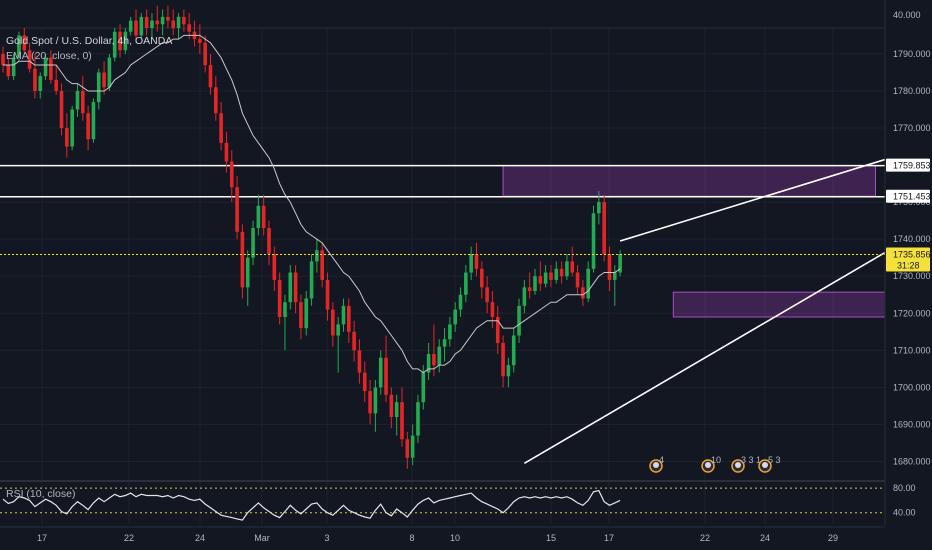 The width and height of the screenshot is (932, 550). What do you see at coordinates (689, 180) in the screenshot?
I see `supply-demand-zone` at bounding box center [689, 180].